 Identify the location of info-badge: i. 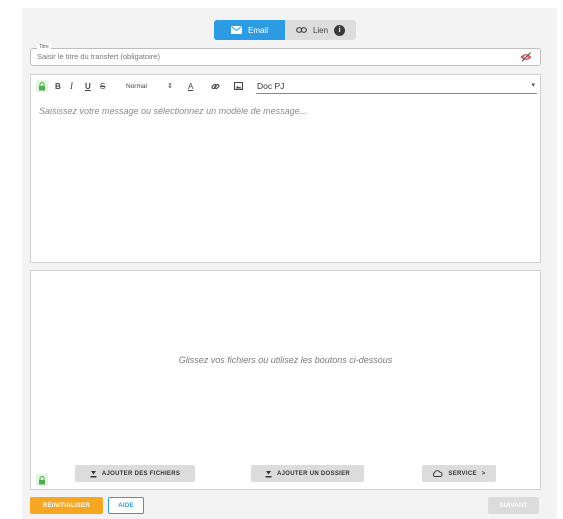
(340, 30).